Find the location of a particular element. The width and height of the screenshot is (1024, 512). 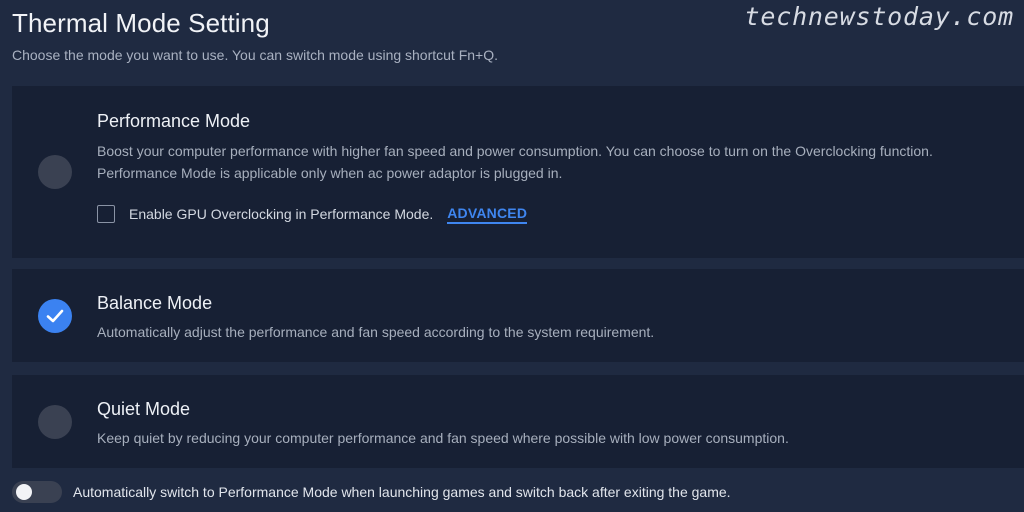

performance-mode-radio is located at coordinates (55, 172).